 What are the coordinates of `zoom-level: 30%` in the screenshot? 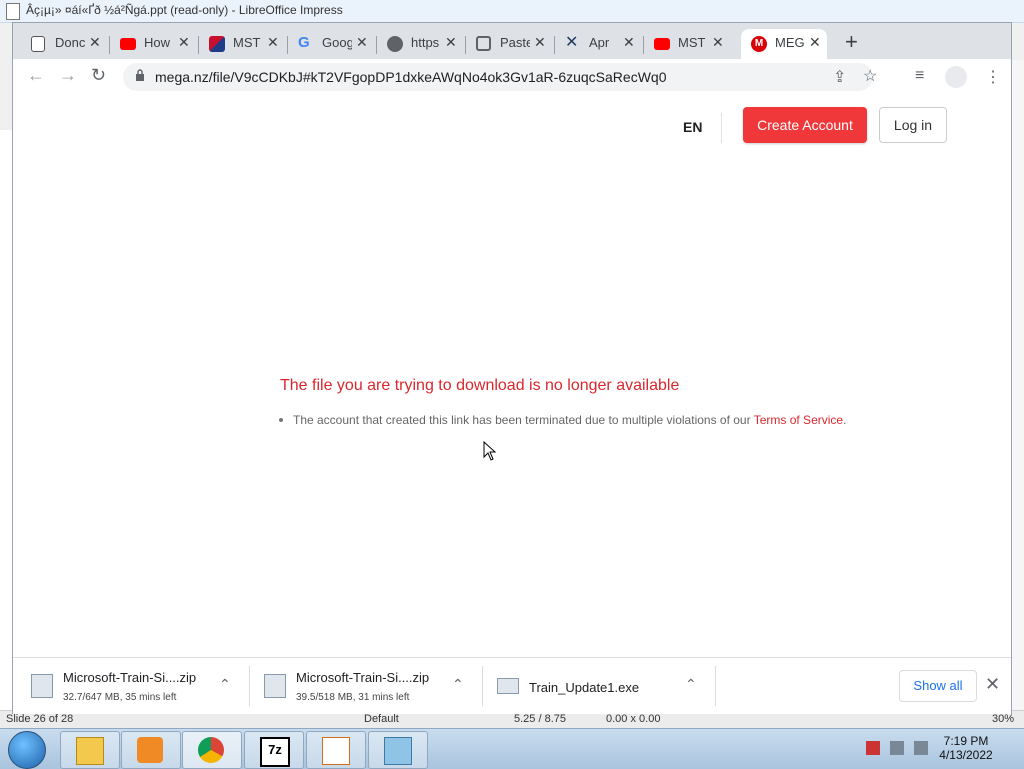 It's located at (1003, 719).